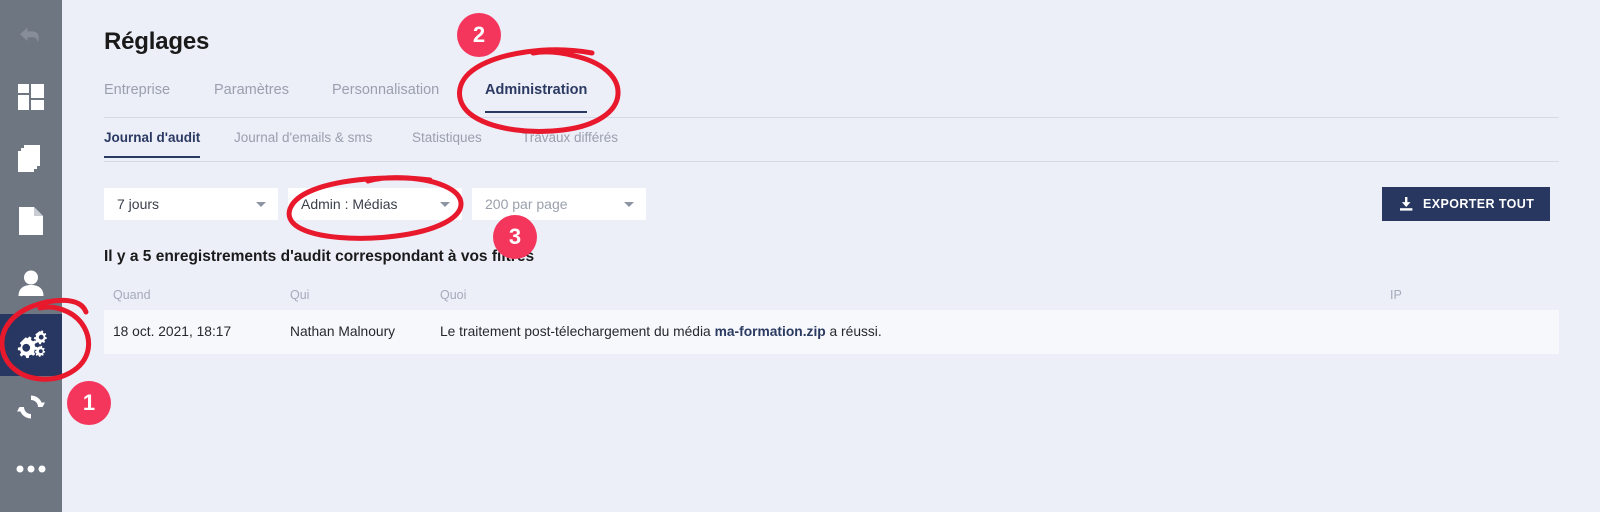 The image size is (1600, 512). What do you see at coordinates (453, 295) in the screenshot?
I see `column-header-quoi: Quoi` at bounding box center [453, 295].